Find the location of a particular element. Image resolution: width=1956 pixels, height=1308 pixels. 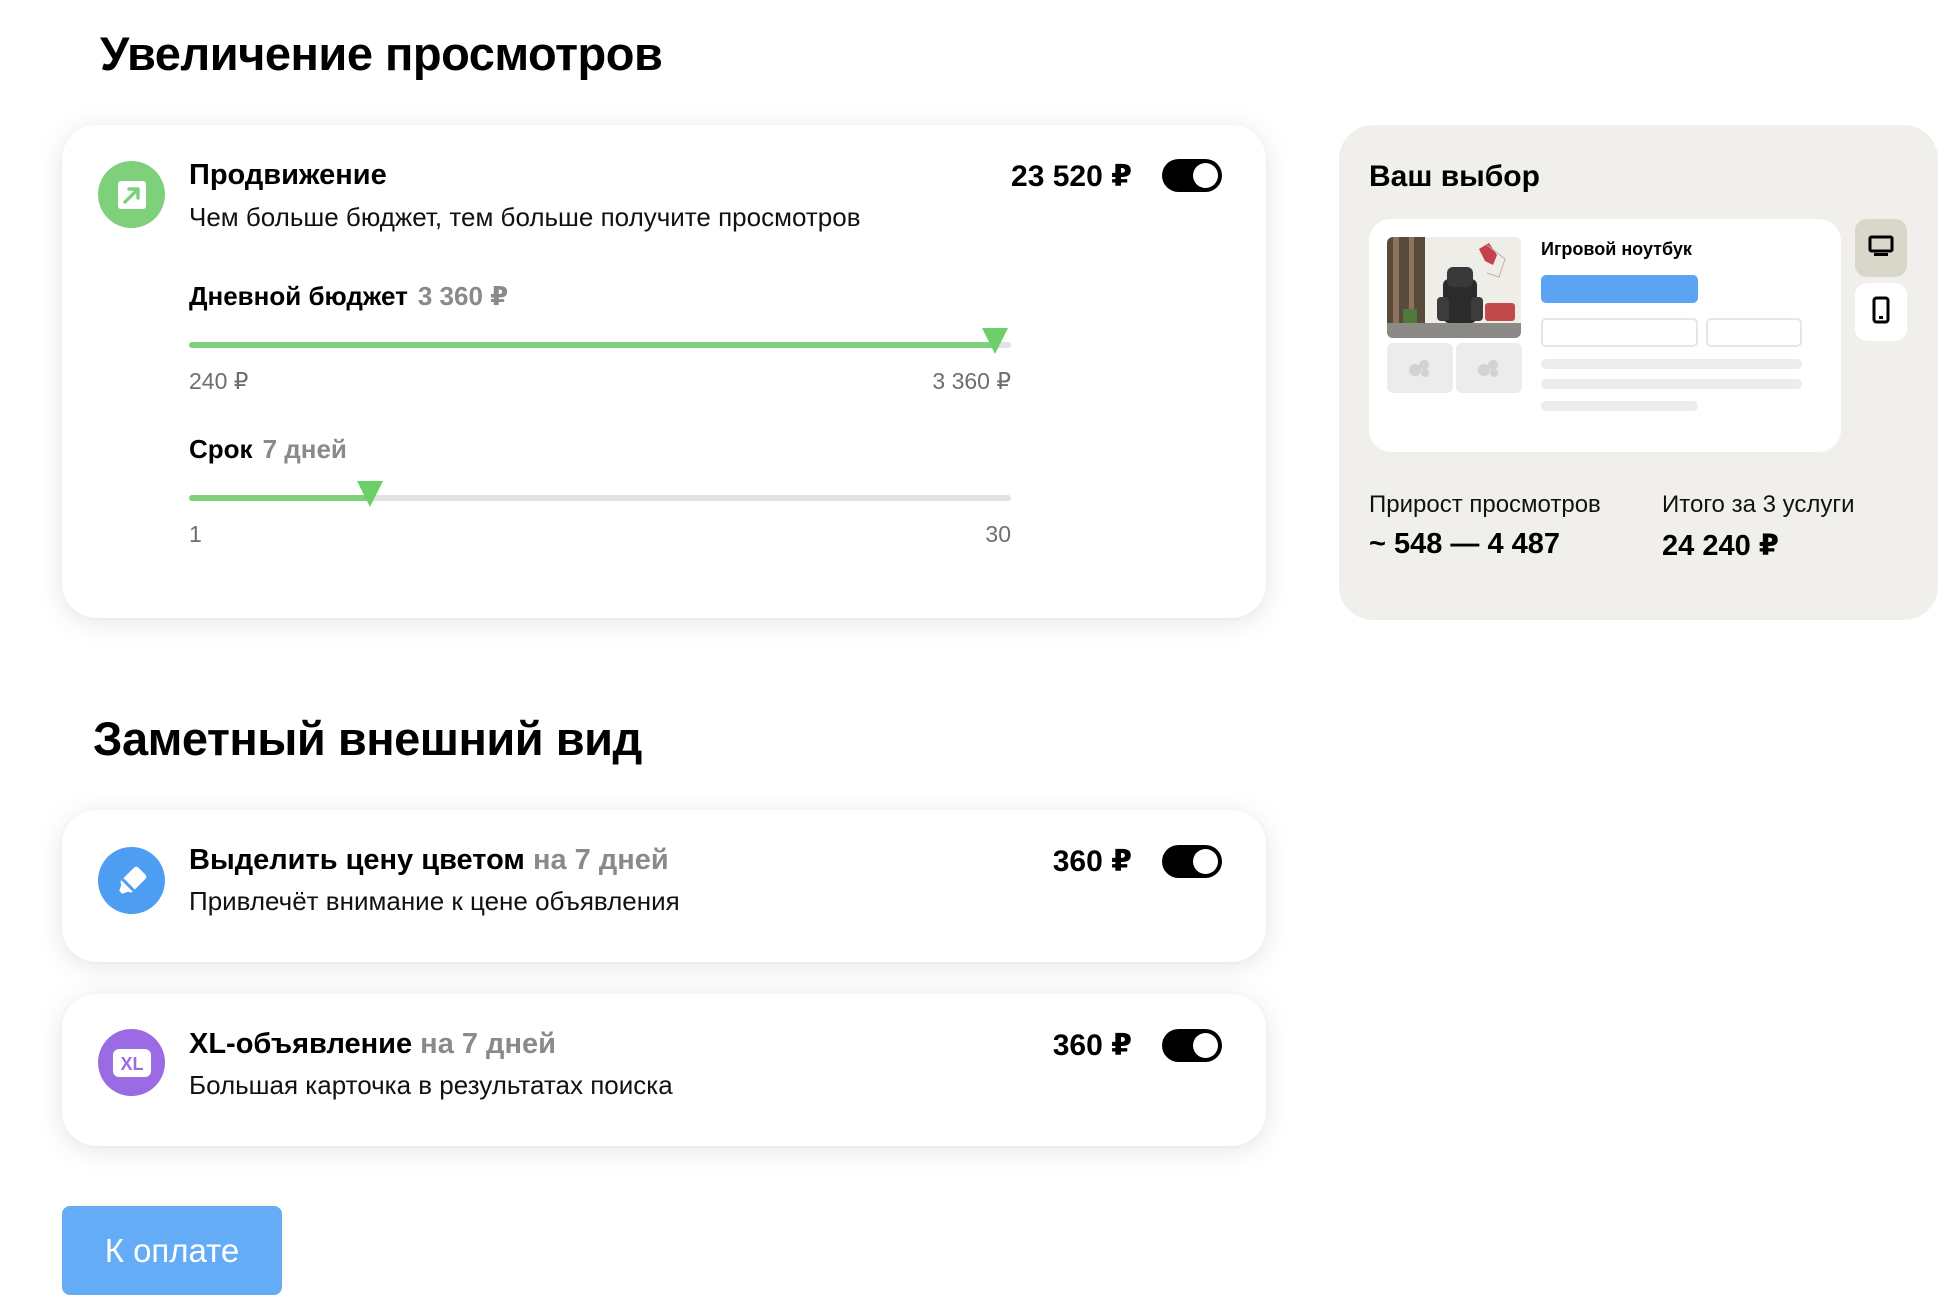

promotion-toggle is located at coordinates (1192, 175).